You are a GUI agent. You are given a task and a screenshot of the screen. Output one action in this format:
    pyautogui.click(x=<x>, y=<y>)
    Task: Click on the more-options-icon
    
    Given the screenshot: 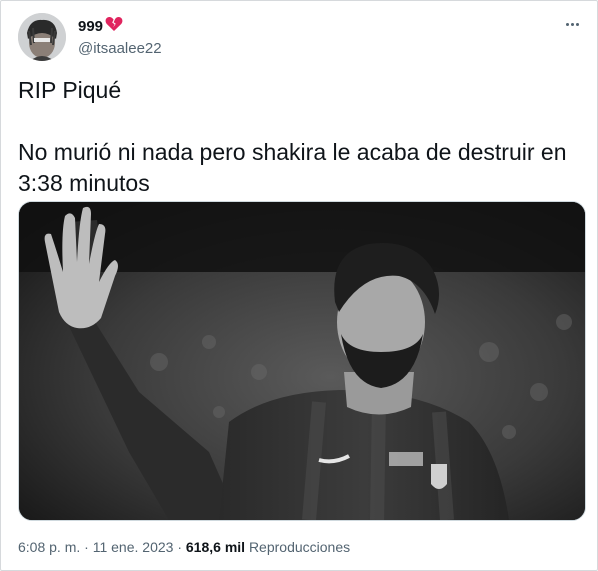 What is the action you would take?
    pyautogui.click(x=572, y=24)
    